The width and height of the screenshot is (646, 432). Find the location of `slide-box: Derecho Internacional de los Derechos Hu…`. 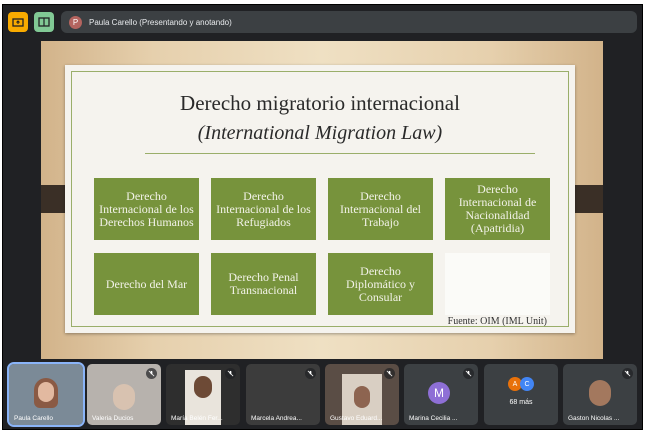

slide-box: Derecho Internacional de los Derechos Hu… is located at coordinates (146, 209).